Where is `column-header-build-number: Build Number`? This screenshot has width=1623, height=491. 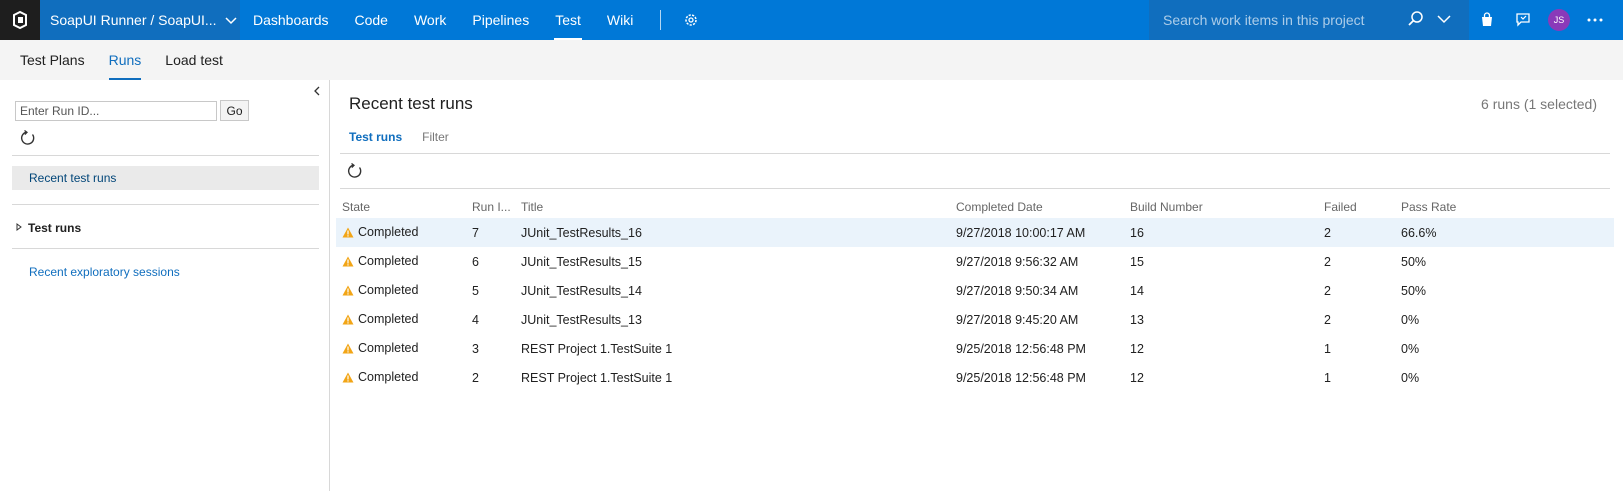
column-header-build-number: Build Number is located at coordinates (1221, 207).